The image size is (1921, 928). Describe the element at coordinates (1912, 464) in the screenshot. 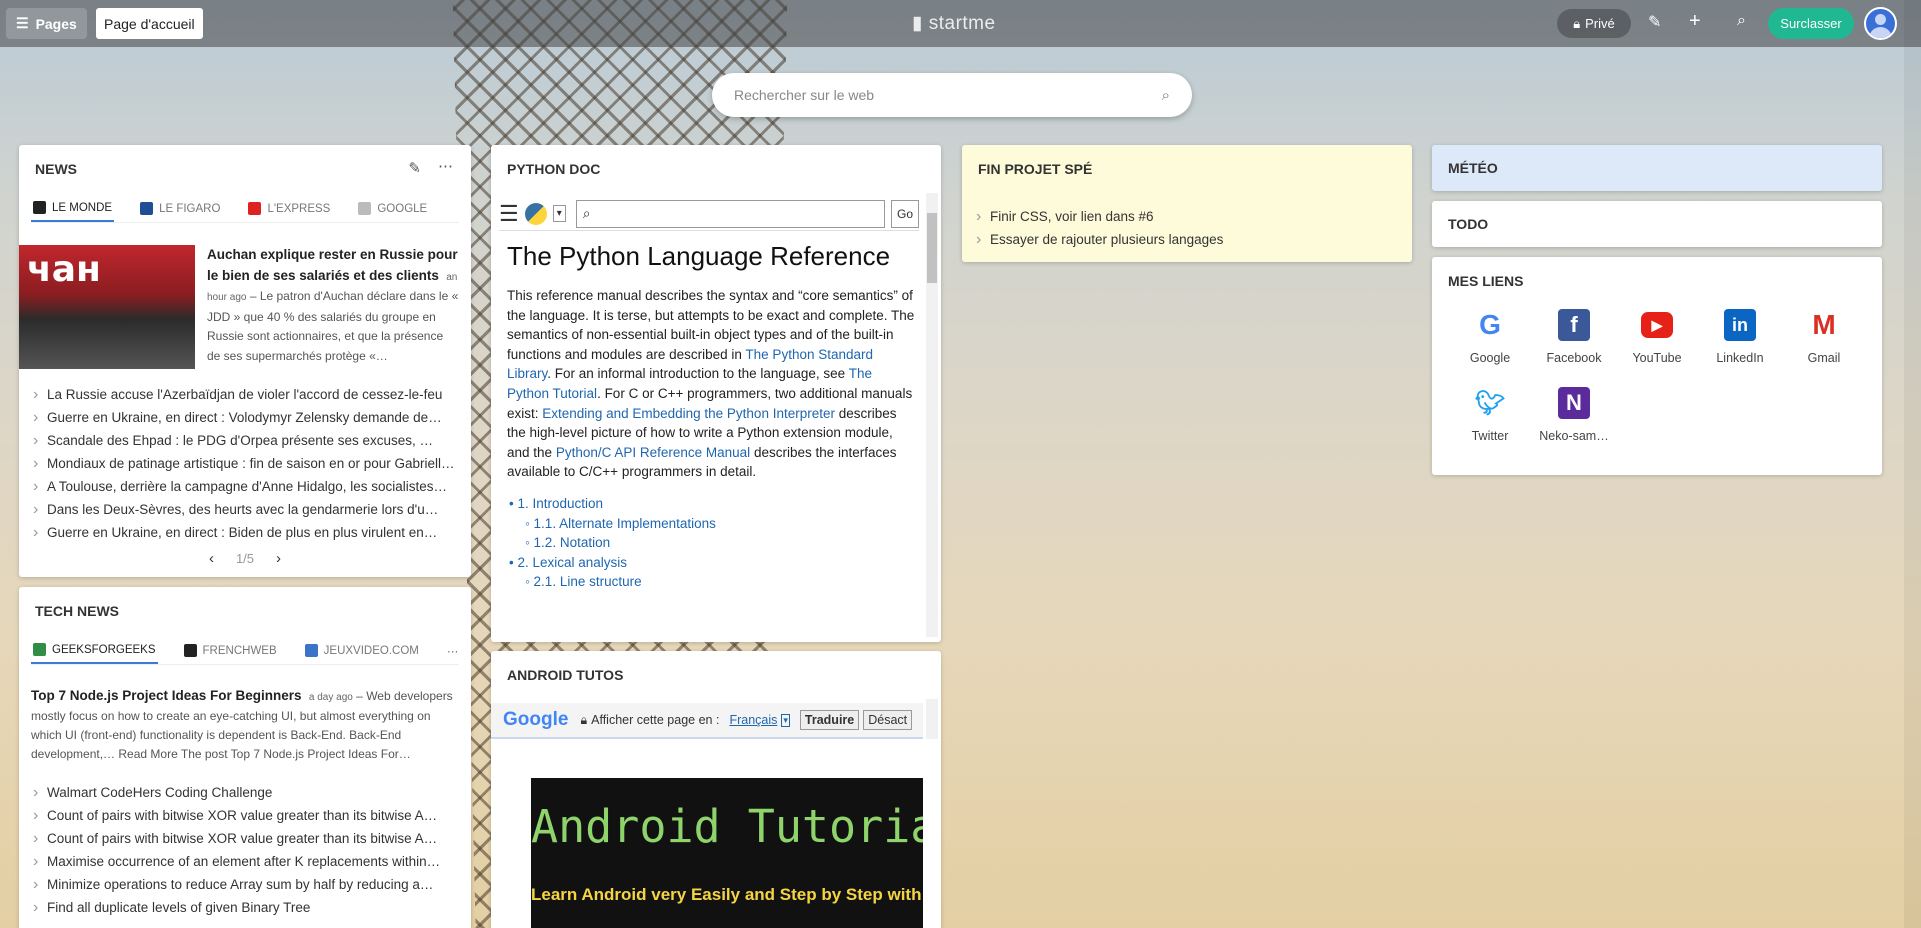

I see `page-scrollbar` at that location.